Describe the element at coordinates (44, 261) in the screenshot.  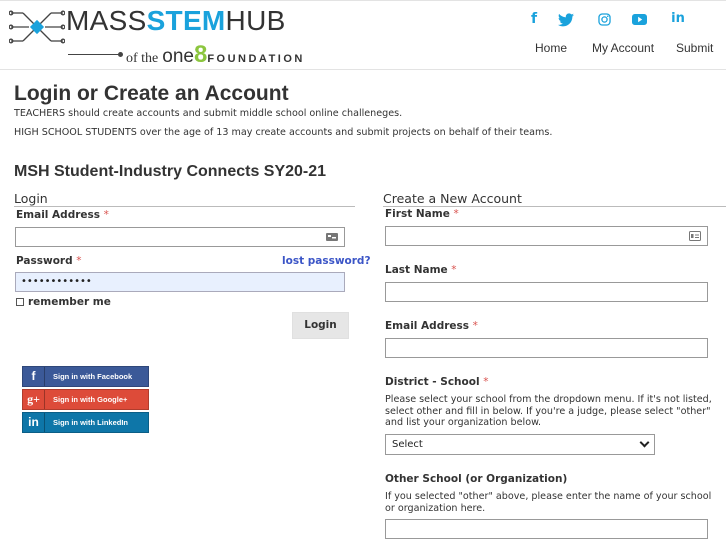
I see `password-label-text: Password` at that location.